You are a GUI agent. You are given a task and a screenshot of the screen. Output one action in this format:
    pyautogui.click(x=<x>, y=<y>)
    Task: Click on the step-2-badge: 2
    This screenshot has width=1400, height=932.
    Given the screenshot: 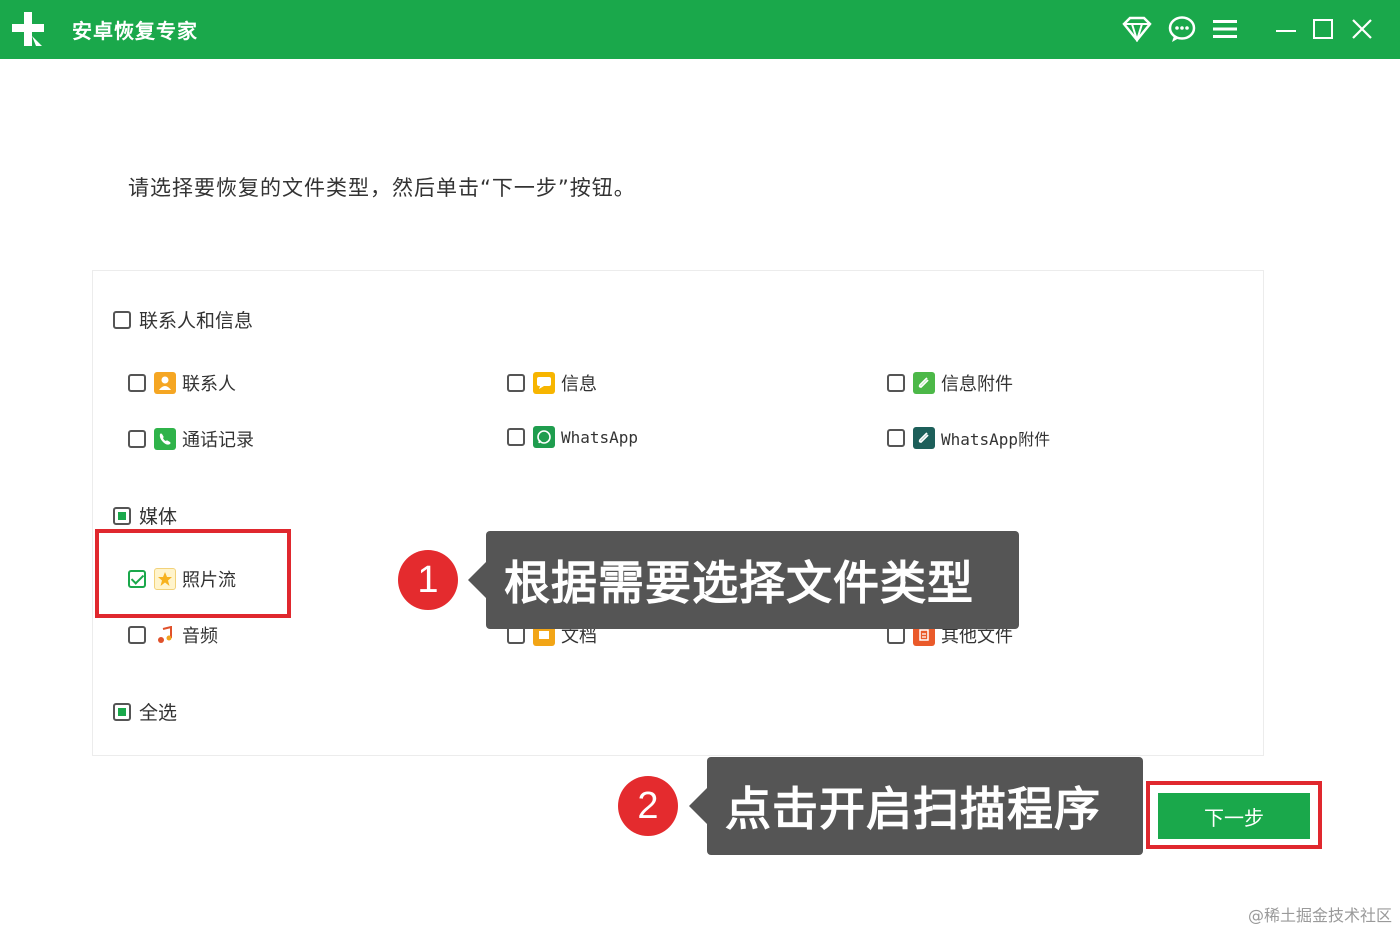 What is the action you would take?
    pyautogui.click(x=648, y=806)
    